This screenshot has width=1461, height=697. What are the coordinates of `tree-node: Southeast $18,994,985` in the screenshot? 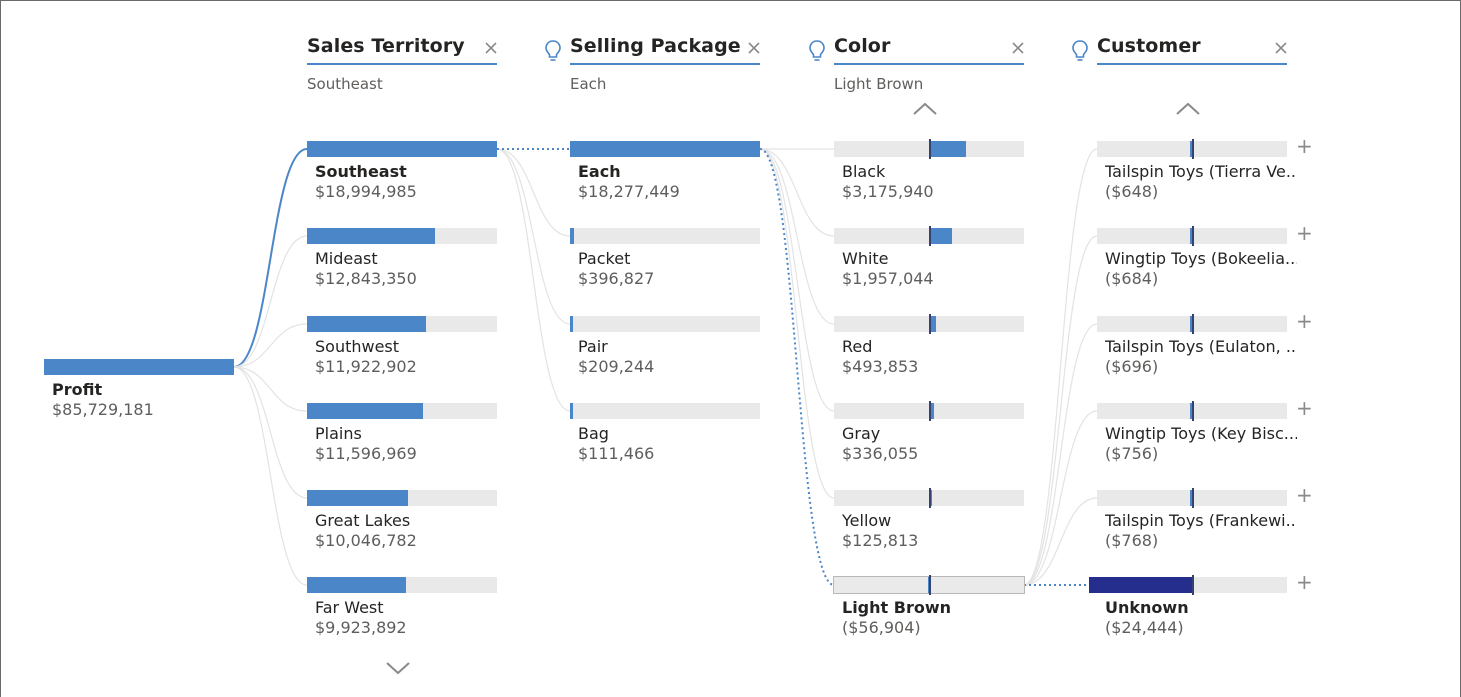 It's located at (407, 173).